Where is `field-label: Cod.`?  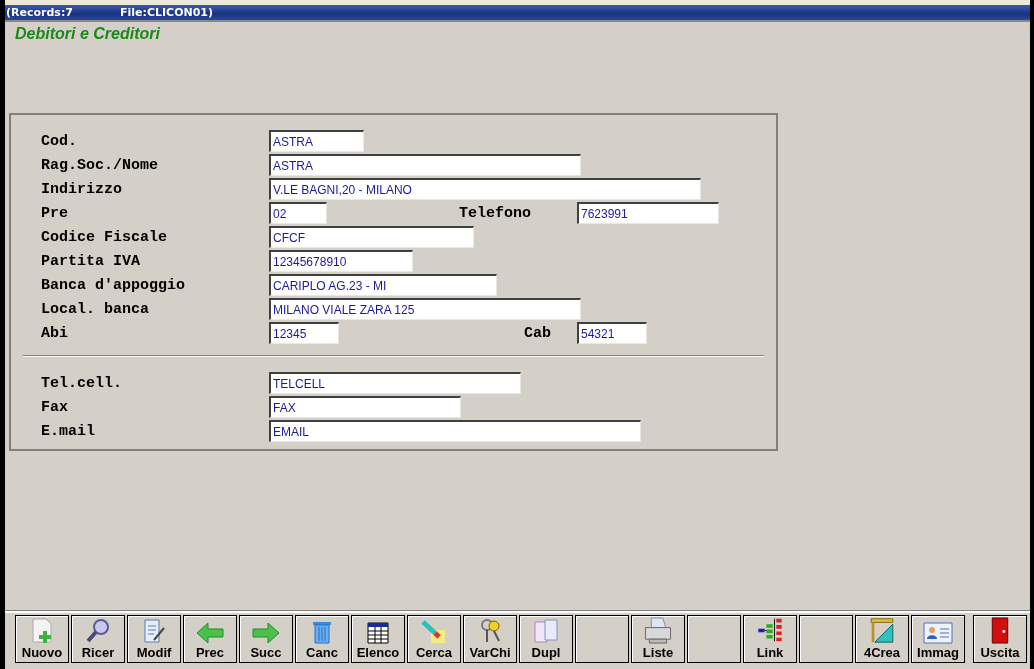 field-label: Cod. is located at coordinates (59, 141).